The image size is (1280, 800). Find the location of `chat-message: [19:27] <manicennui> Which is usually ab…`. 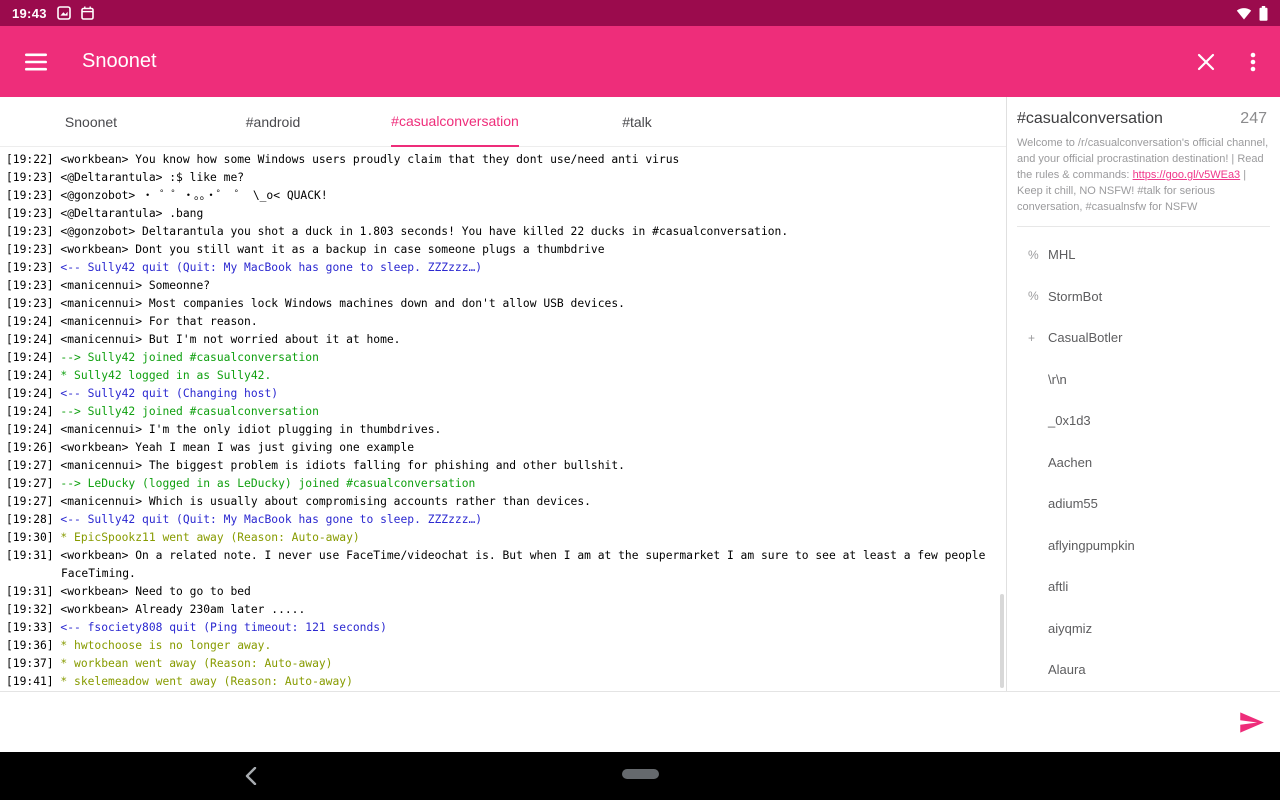

chat-message: [19:27] <manicennui> Which is usually ab… is located at coordinates (505, 502).